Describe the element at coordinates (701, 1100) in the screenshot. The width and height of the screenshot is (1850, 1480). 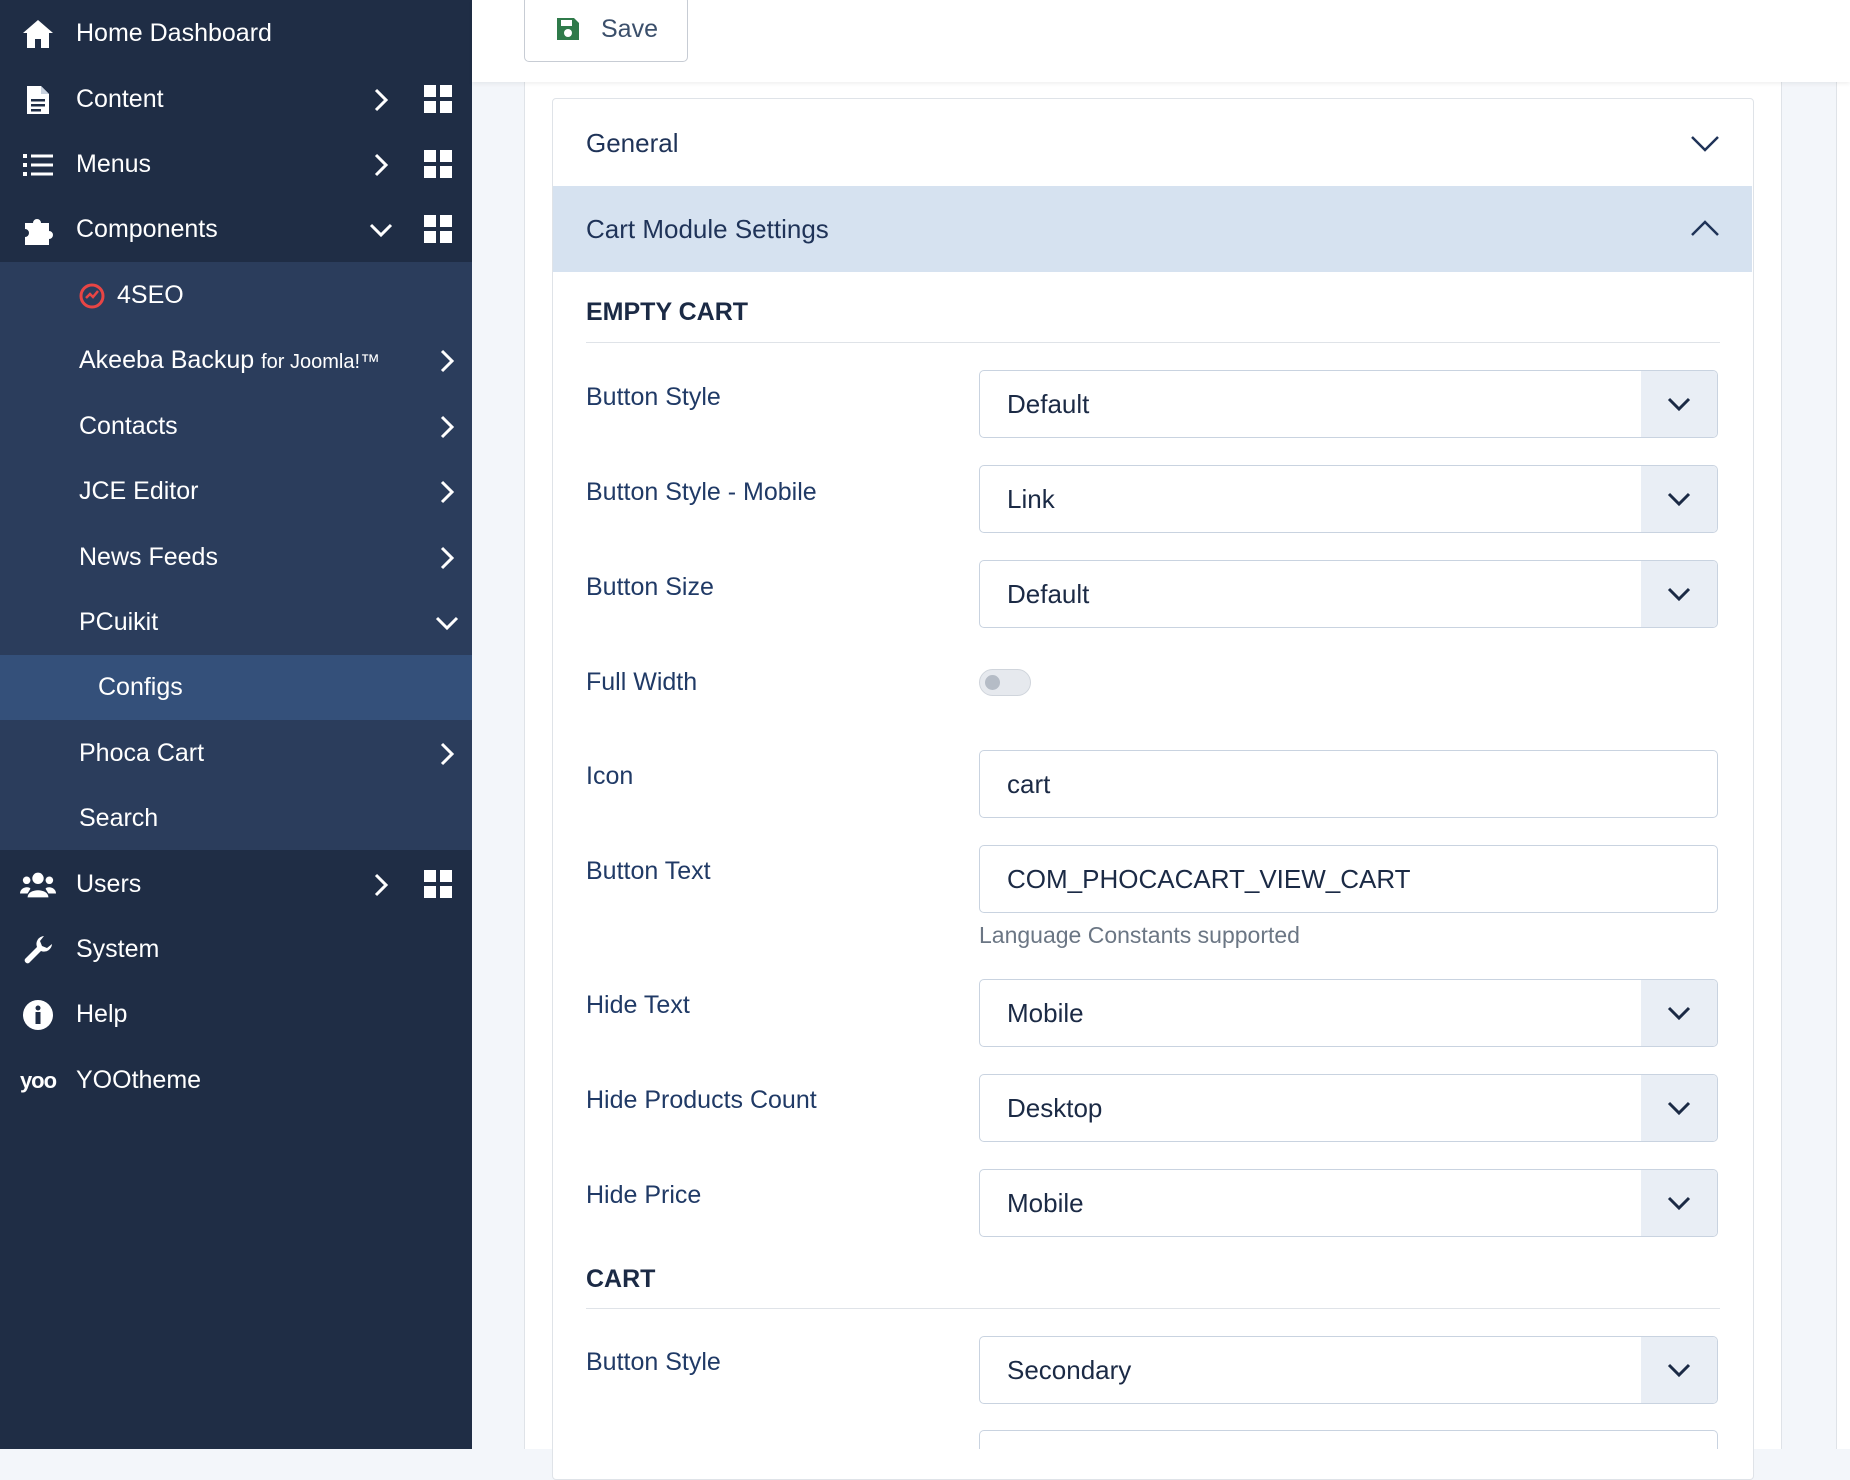
I see `hide-products-count-label: Hide Products Count` at that location.